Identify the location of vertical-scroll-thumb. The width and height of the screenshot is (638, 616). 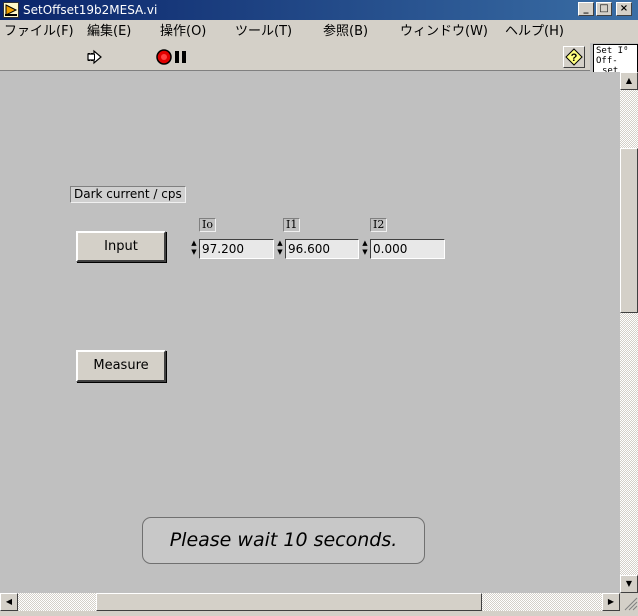
(629, 230).